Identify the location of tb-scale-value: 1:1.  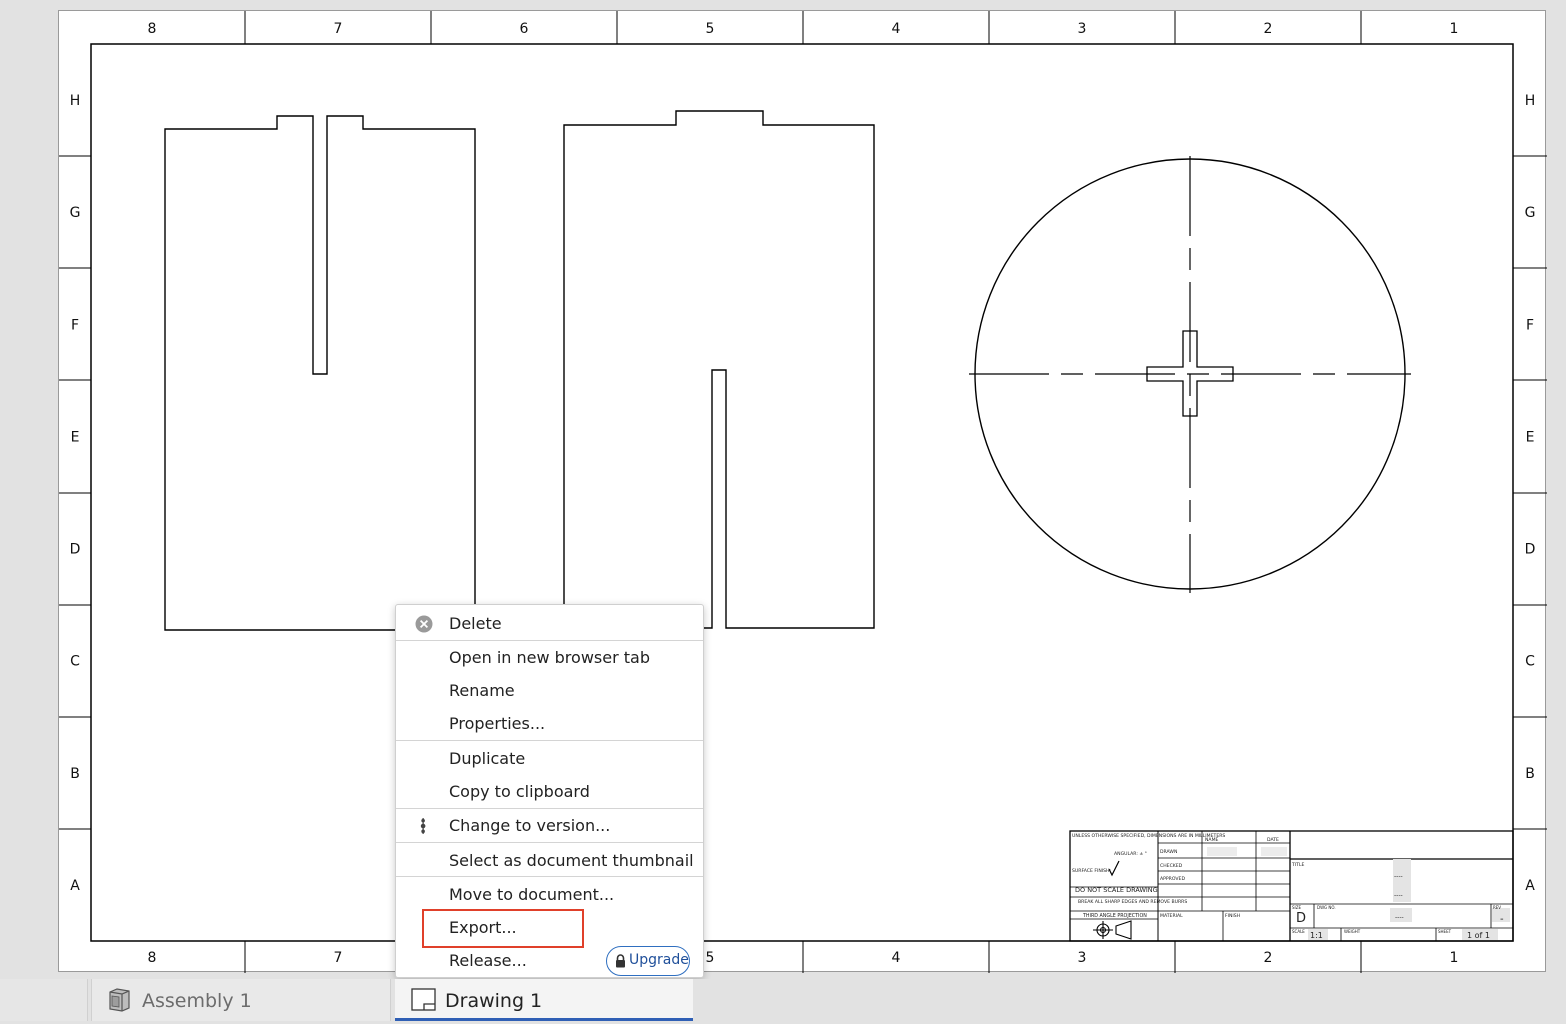
(1316, 935).